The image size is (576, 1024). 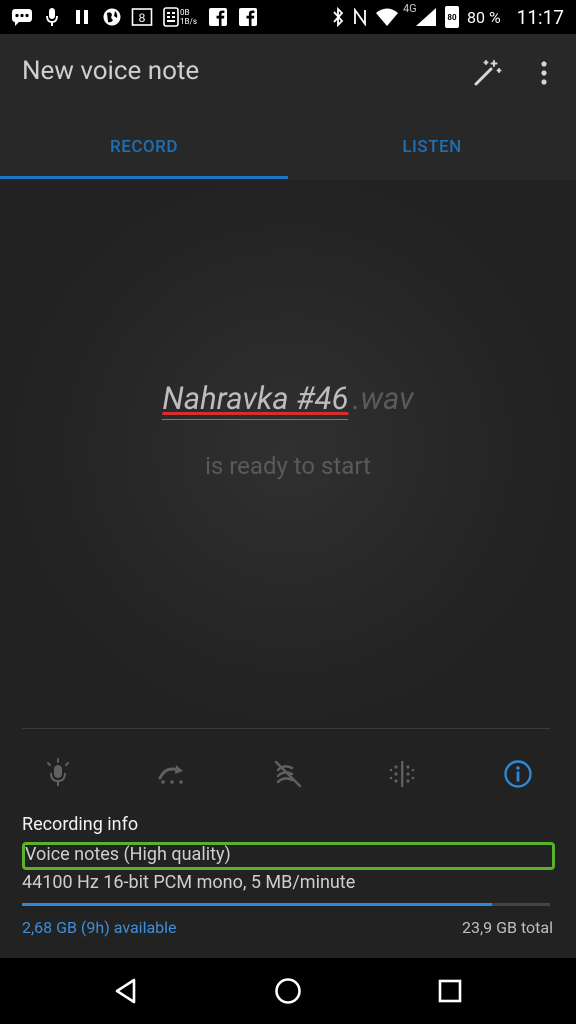 What do you see at coordinates (338, 17) in the screenshot?
I see `bluetooth-icon` at bounding box center [338, 17].